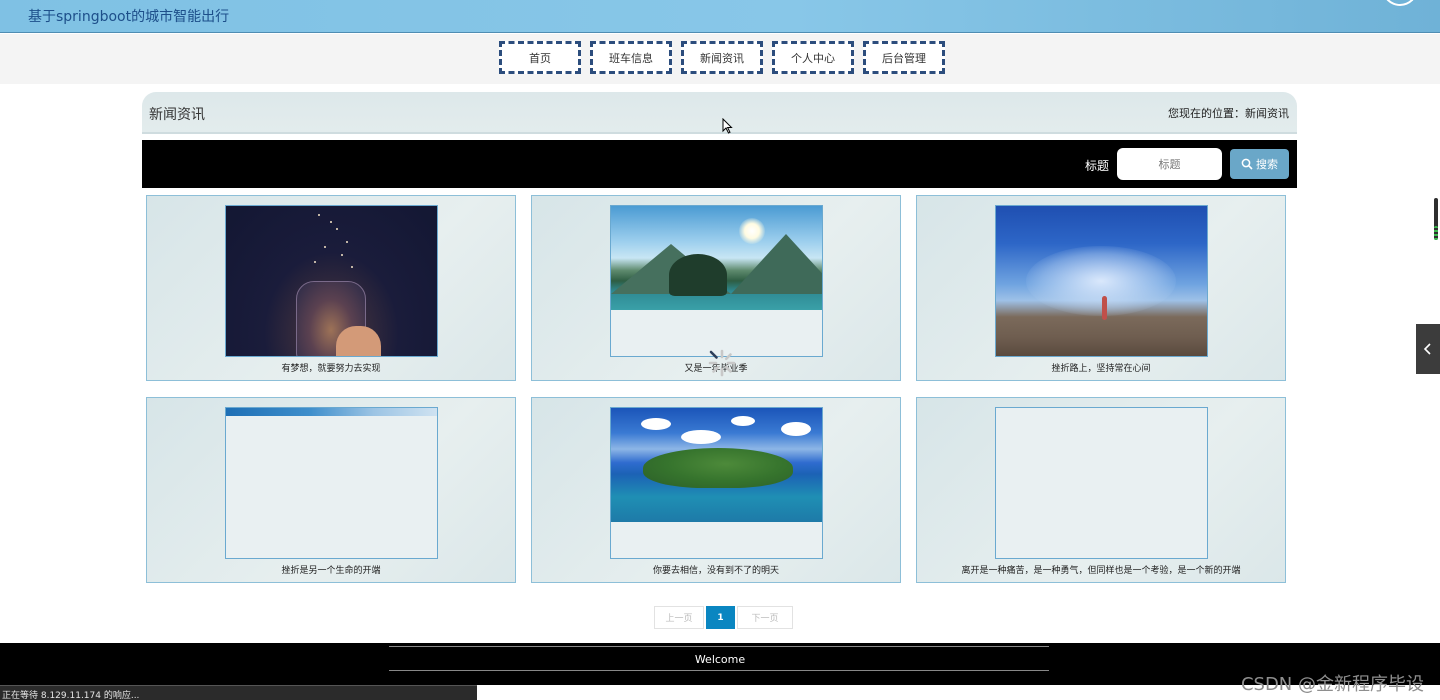  Describe the element at coordinates (813, 57) in the screenshot. I see `nav-item-profile: 个人中心` at that location.